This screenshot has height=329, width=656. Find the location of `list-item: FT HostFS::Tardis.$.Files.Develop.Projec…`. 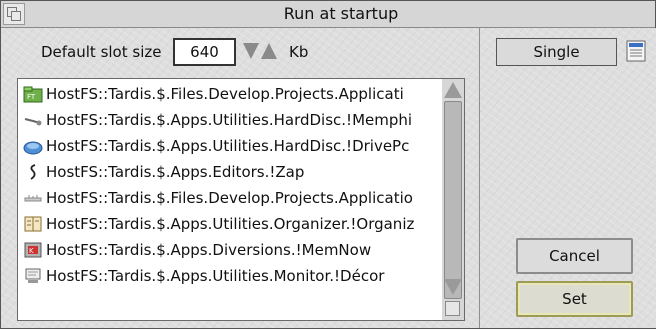

list-item: FT HostFS::Tardis.$.Files.Develop.Projec… is located at coordinates (230, 94).